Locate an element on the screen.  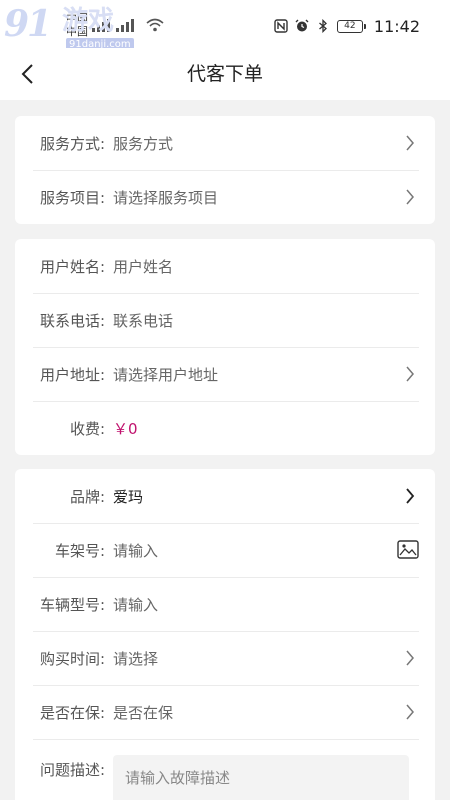
service-method-label: 服务方式: is located at coordinates (72, 143).